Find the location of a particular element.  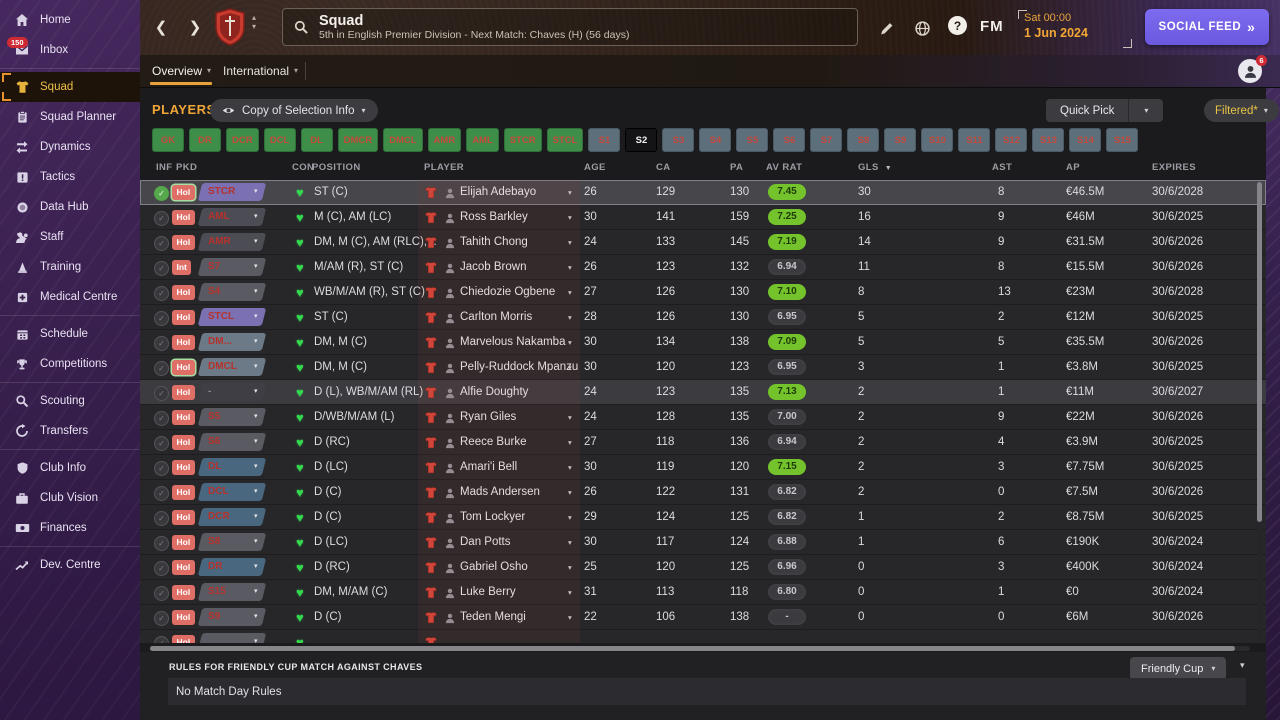

chevron-down-icon: ▾ is located at coordinates (1146, 110).